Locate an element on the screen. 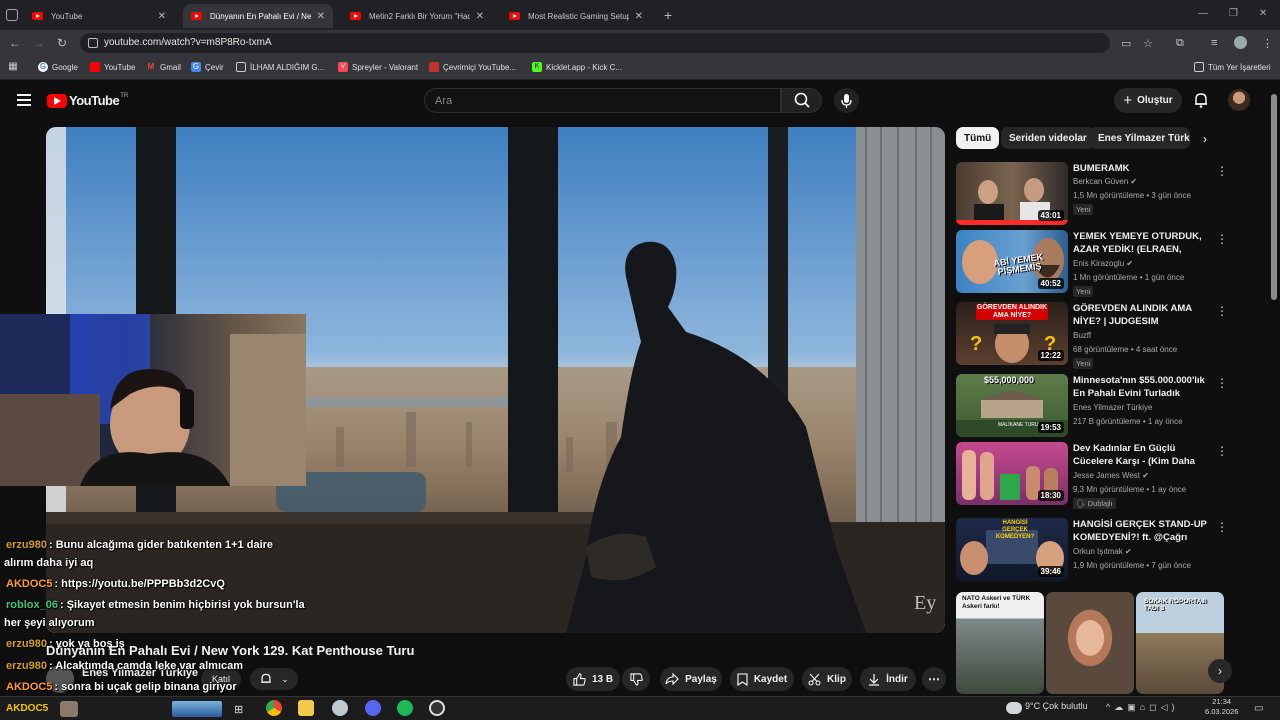  shorts-next-button: › is located at coordinates (1220, 671).